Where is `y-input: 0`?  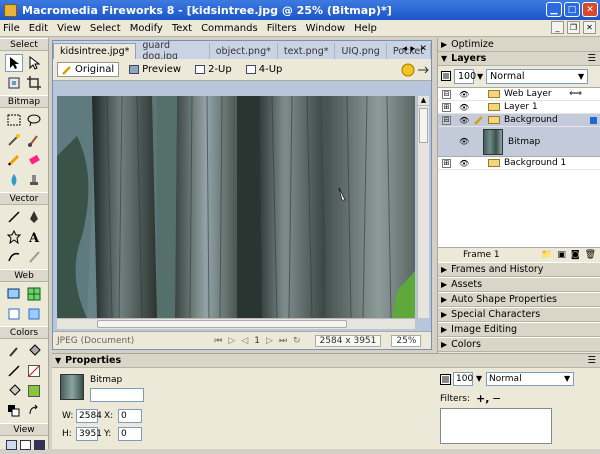
y-input: 0 is located at coordinates (130, 434).